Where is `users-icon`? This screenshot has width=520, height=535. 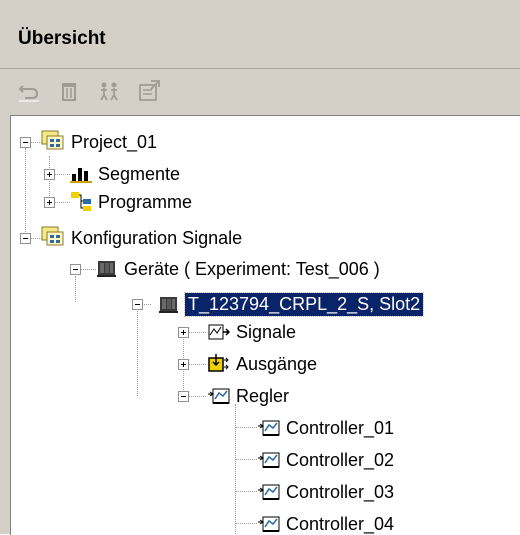
users-icon is located at coordinates (109, 91).